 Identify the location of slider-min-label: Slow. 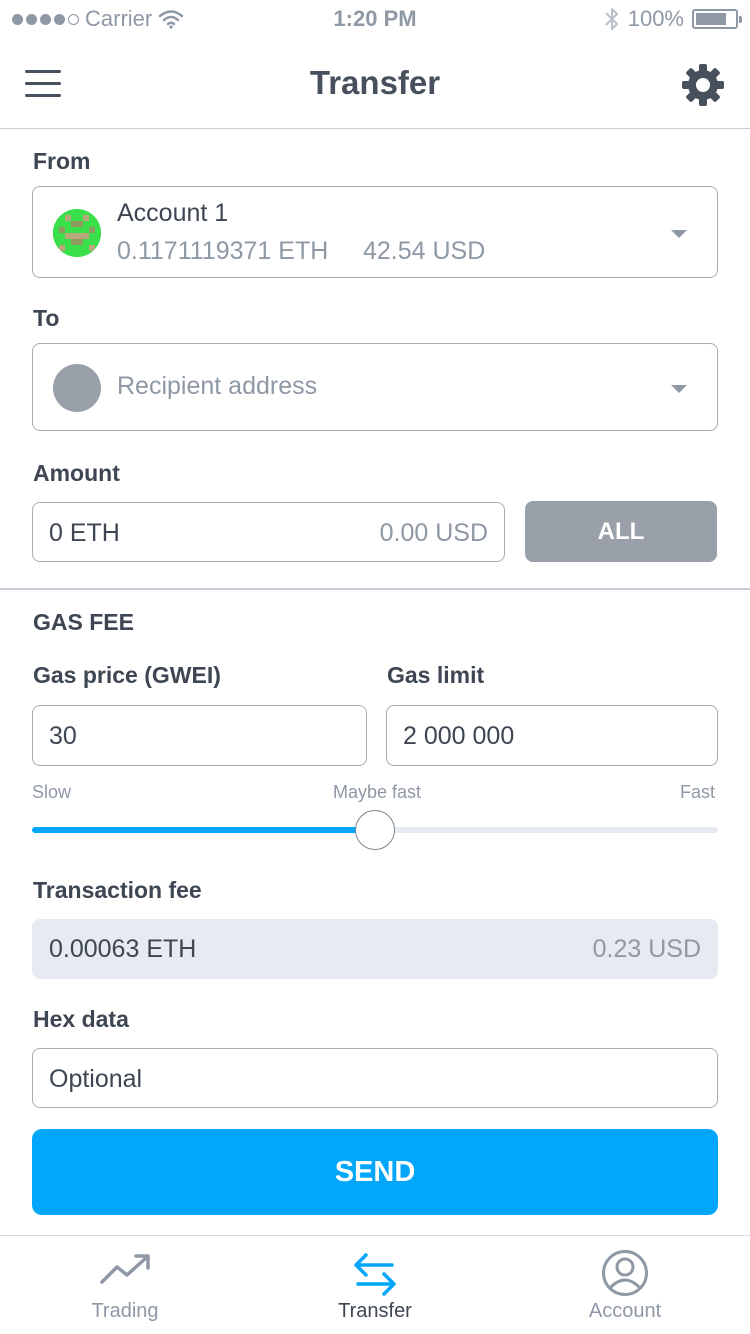
(52, 792).